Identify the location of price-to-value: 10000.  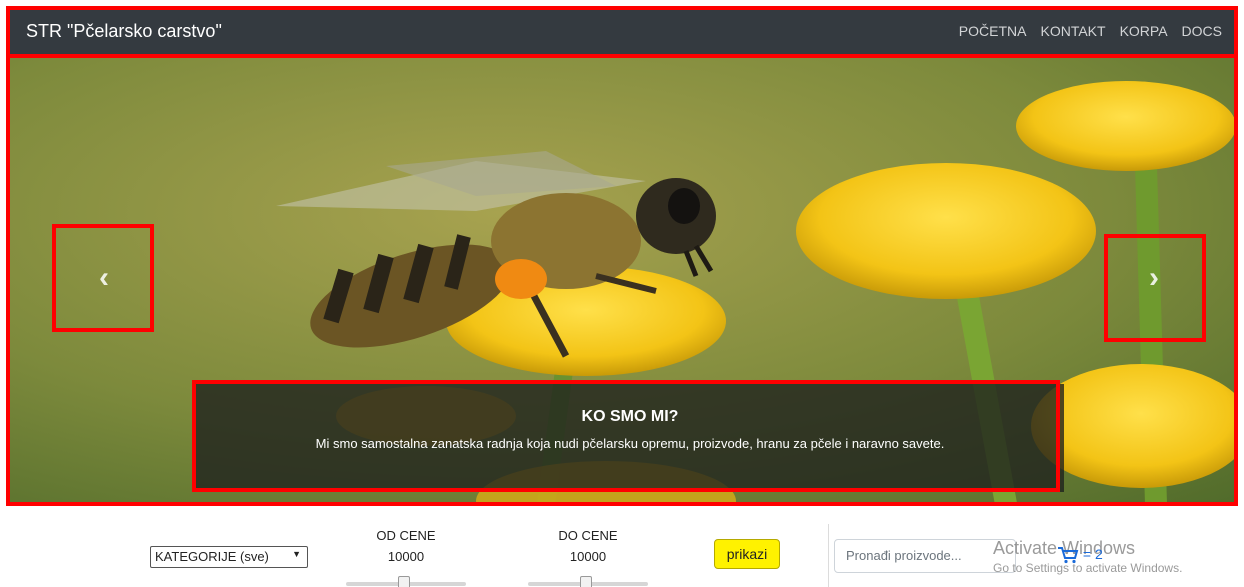
(588, 556).